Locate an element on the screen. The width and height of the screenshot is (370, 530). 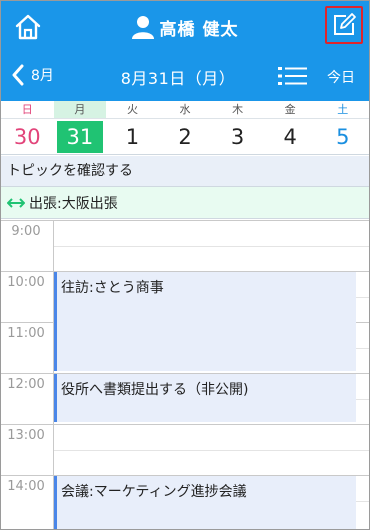
day-cell: 日 30 is located at coordinates (27, 127).